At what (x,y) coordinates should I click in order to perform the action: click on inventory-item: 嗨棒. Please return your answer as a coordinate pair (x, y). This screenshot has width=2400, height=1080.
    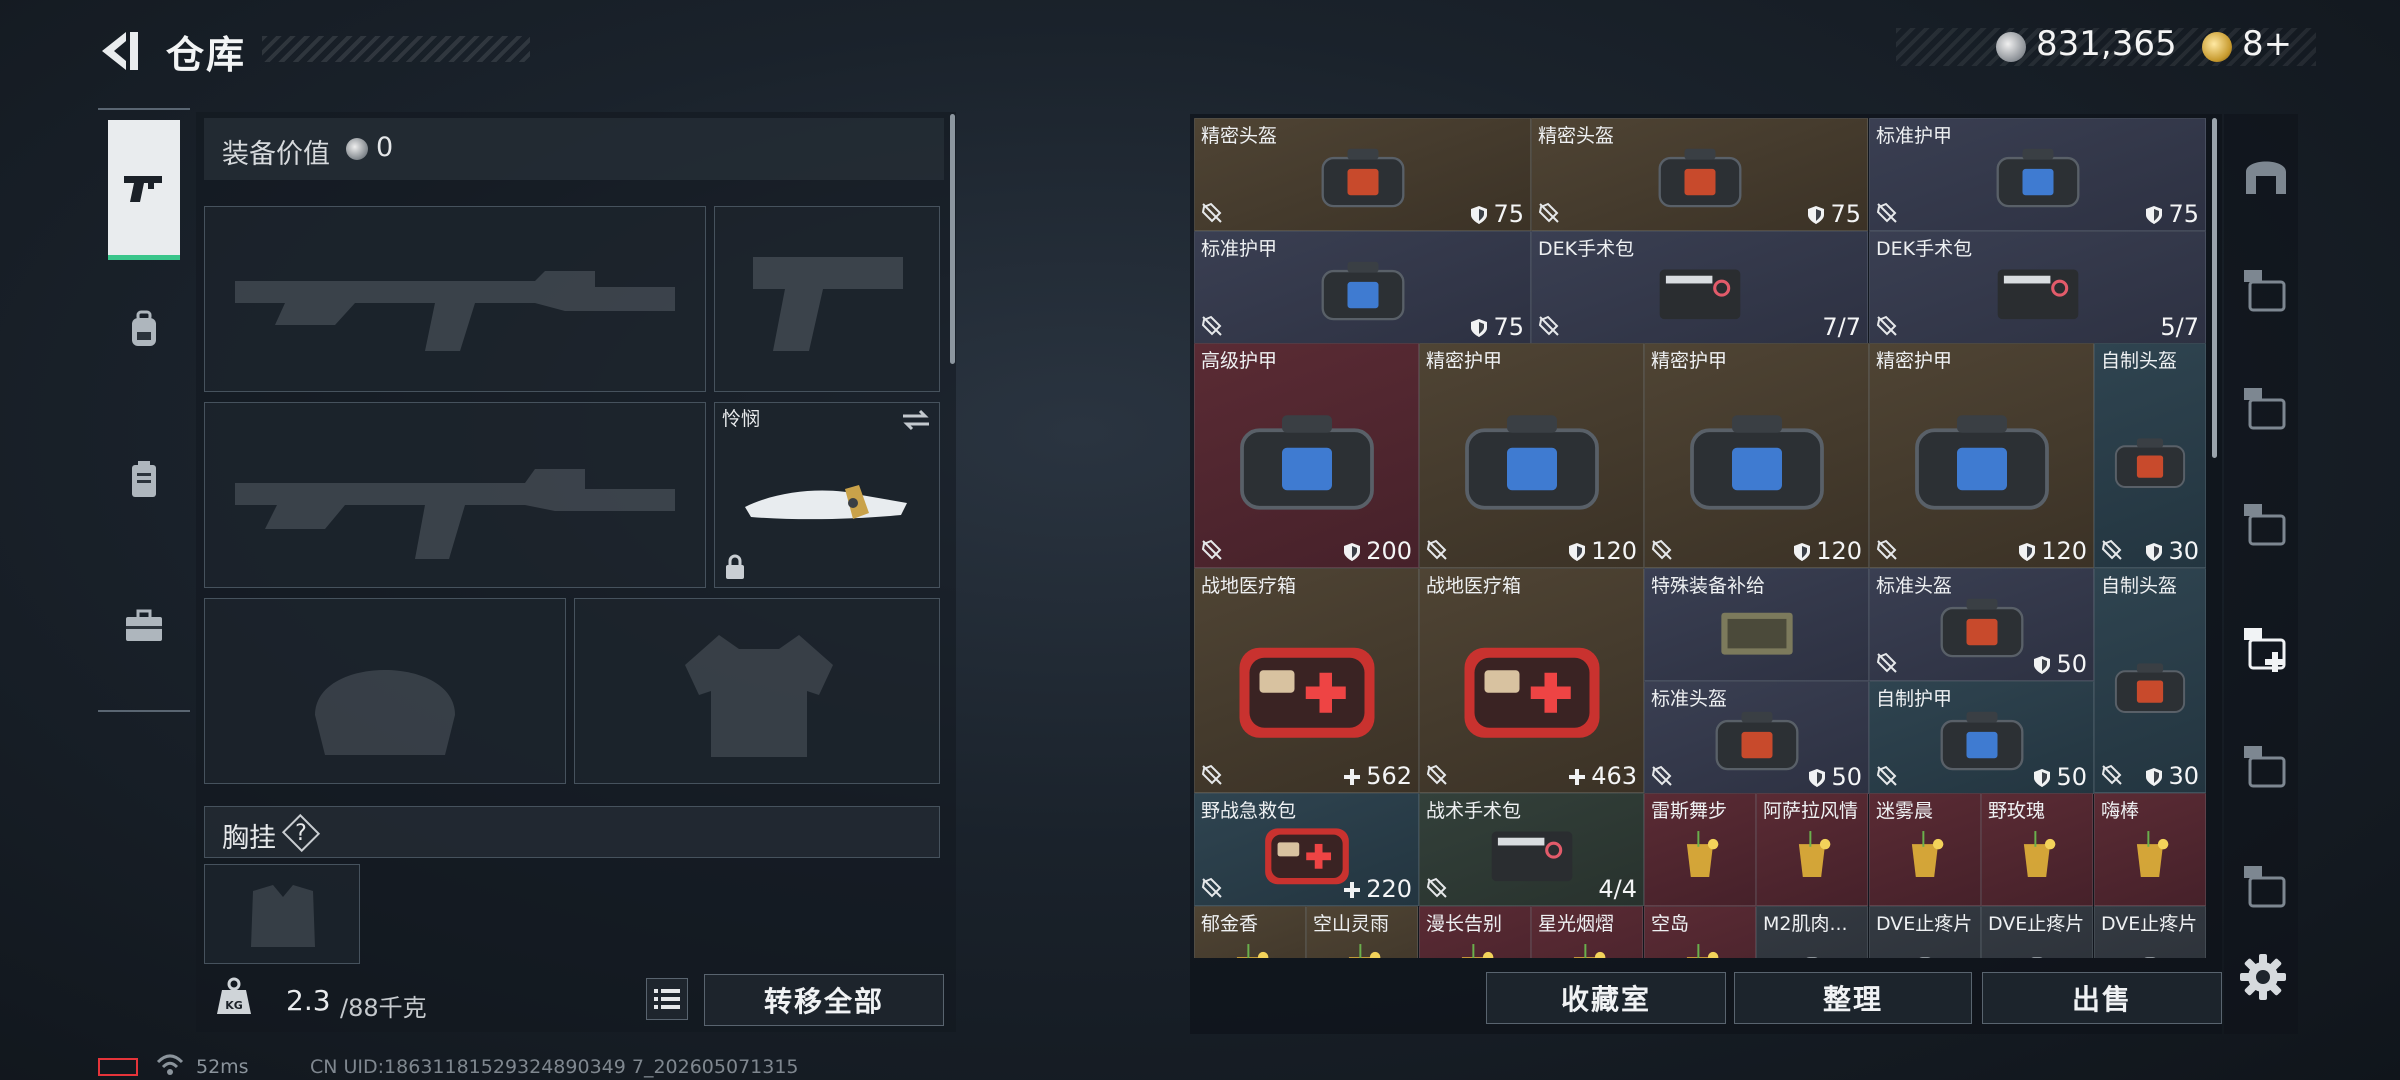
    Looking at the image, I should click on (2150, 849).